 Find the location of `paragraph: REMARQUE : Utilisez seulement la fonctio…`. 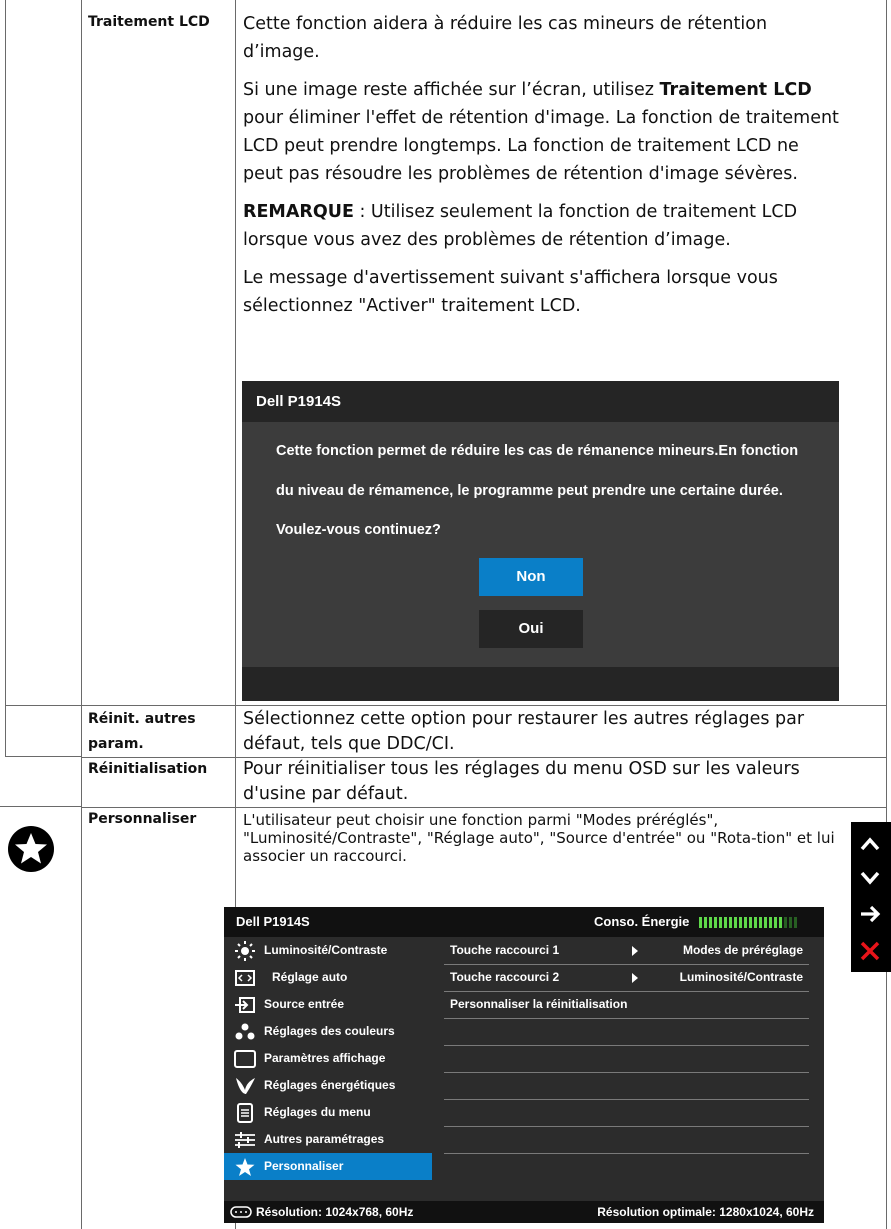

paragraph: REMARQUE : Utilisez seulement la fonctio… is located at coordinates (550, 226).